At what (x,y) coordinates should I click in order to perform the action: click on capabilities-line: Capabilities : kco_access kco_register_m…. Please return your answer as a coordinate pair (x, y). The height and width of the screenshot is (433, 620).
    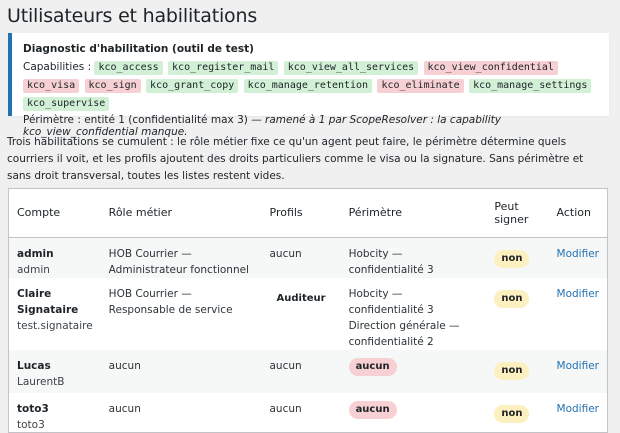
    Looking at the image, I should click on (316, 86).